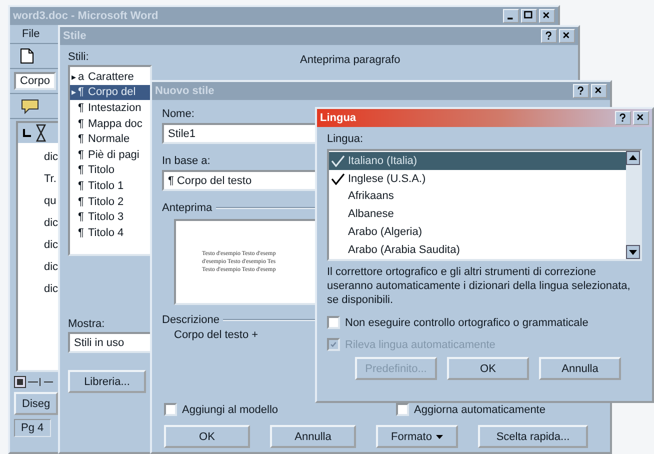  I want to click on list-item: Arabo (Arabia Saudita), so click(477, 249).